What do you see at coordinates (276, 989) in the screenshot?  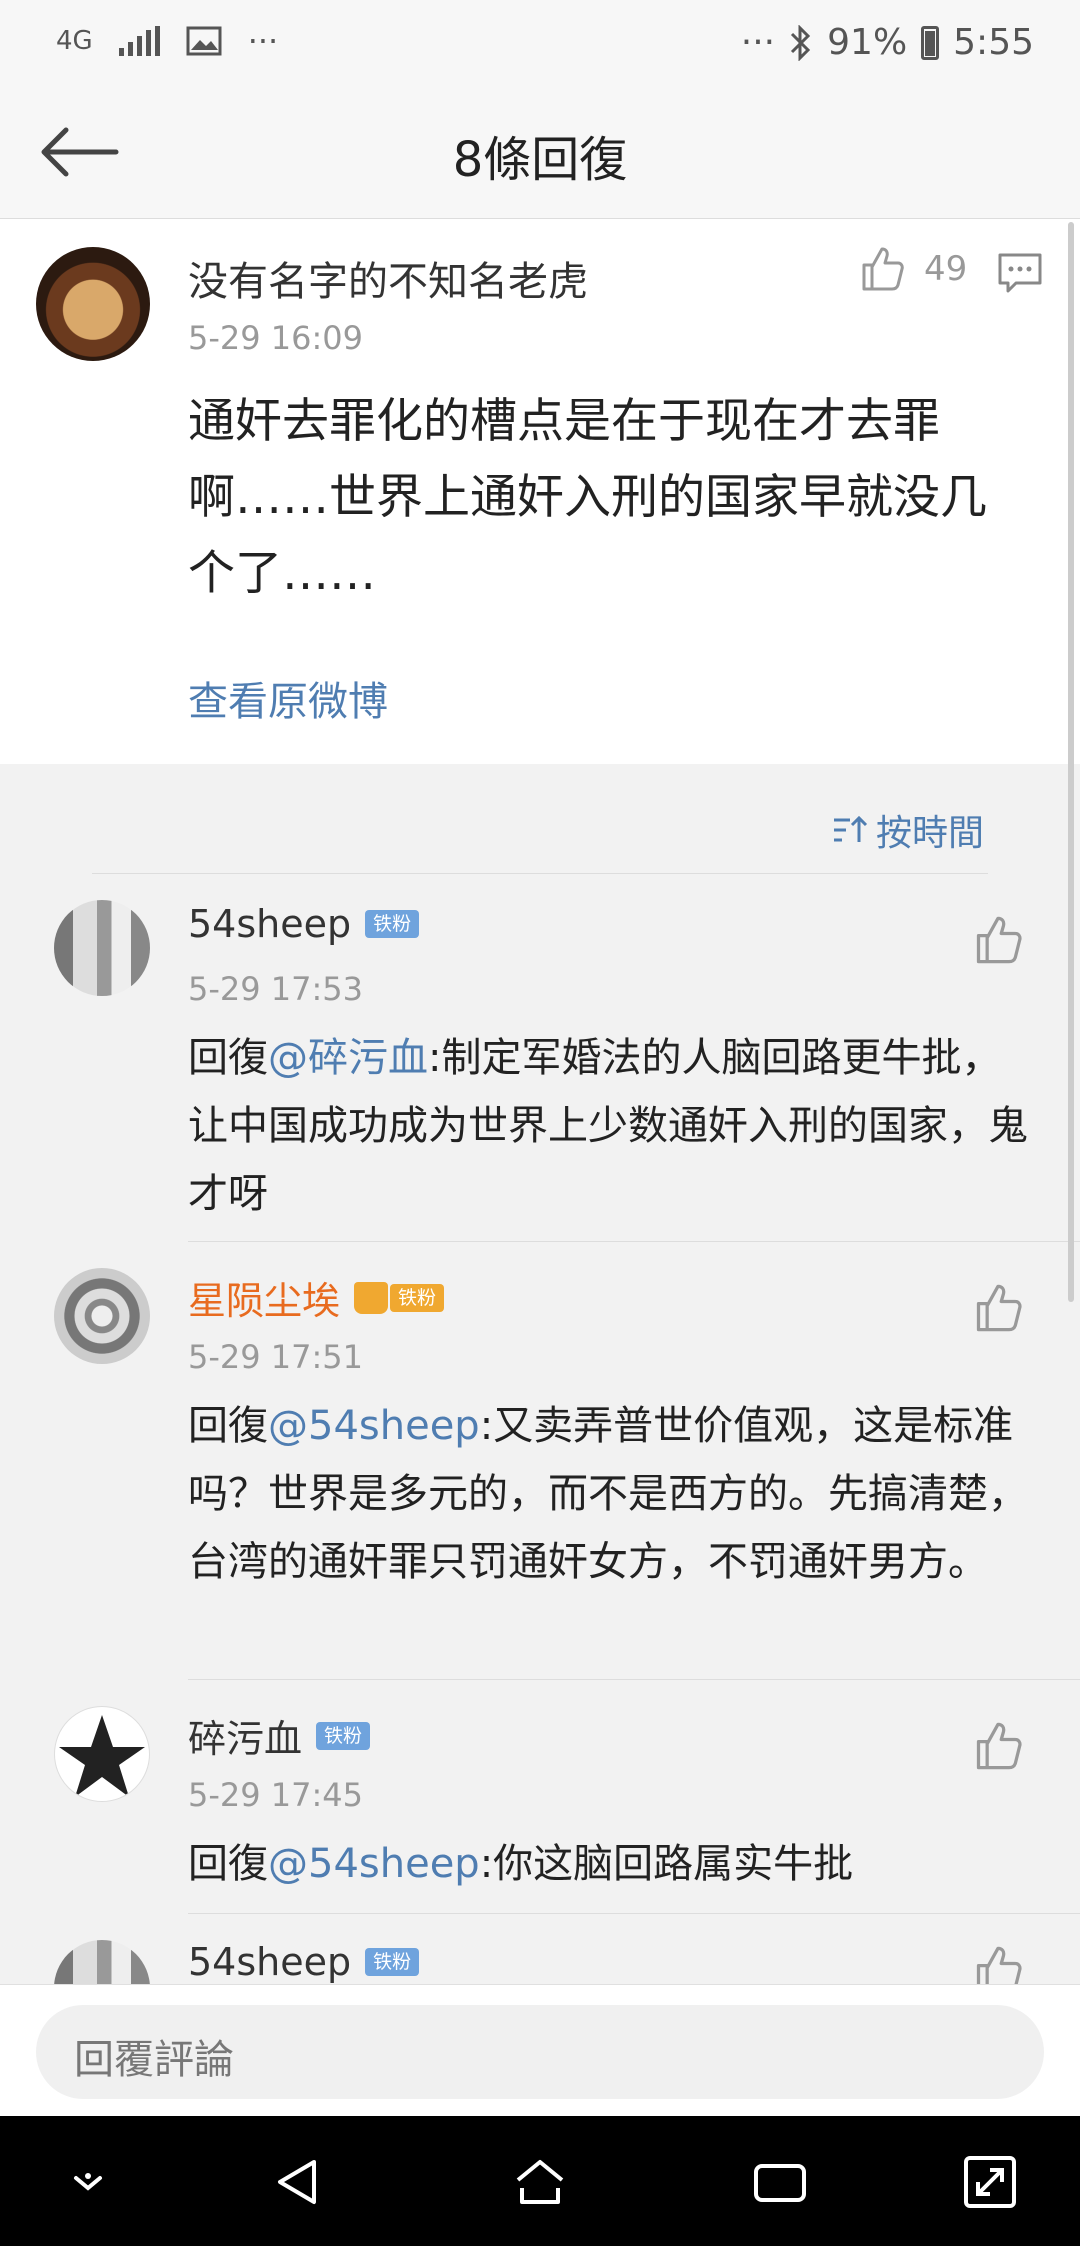 I see `reply-time: 5-29 17:53` at bounding box center [276, 989].